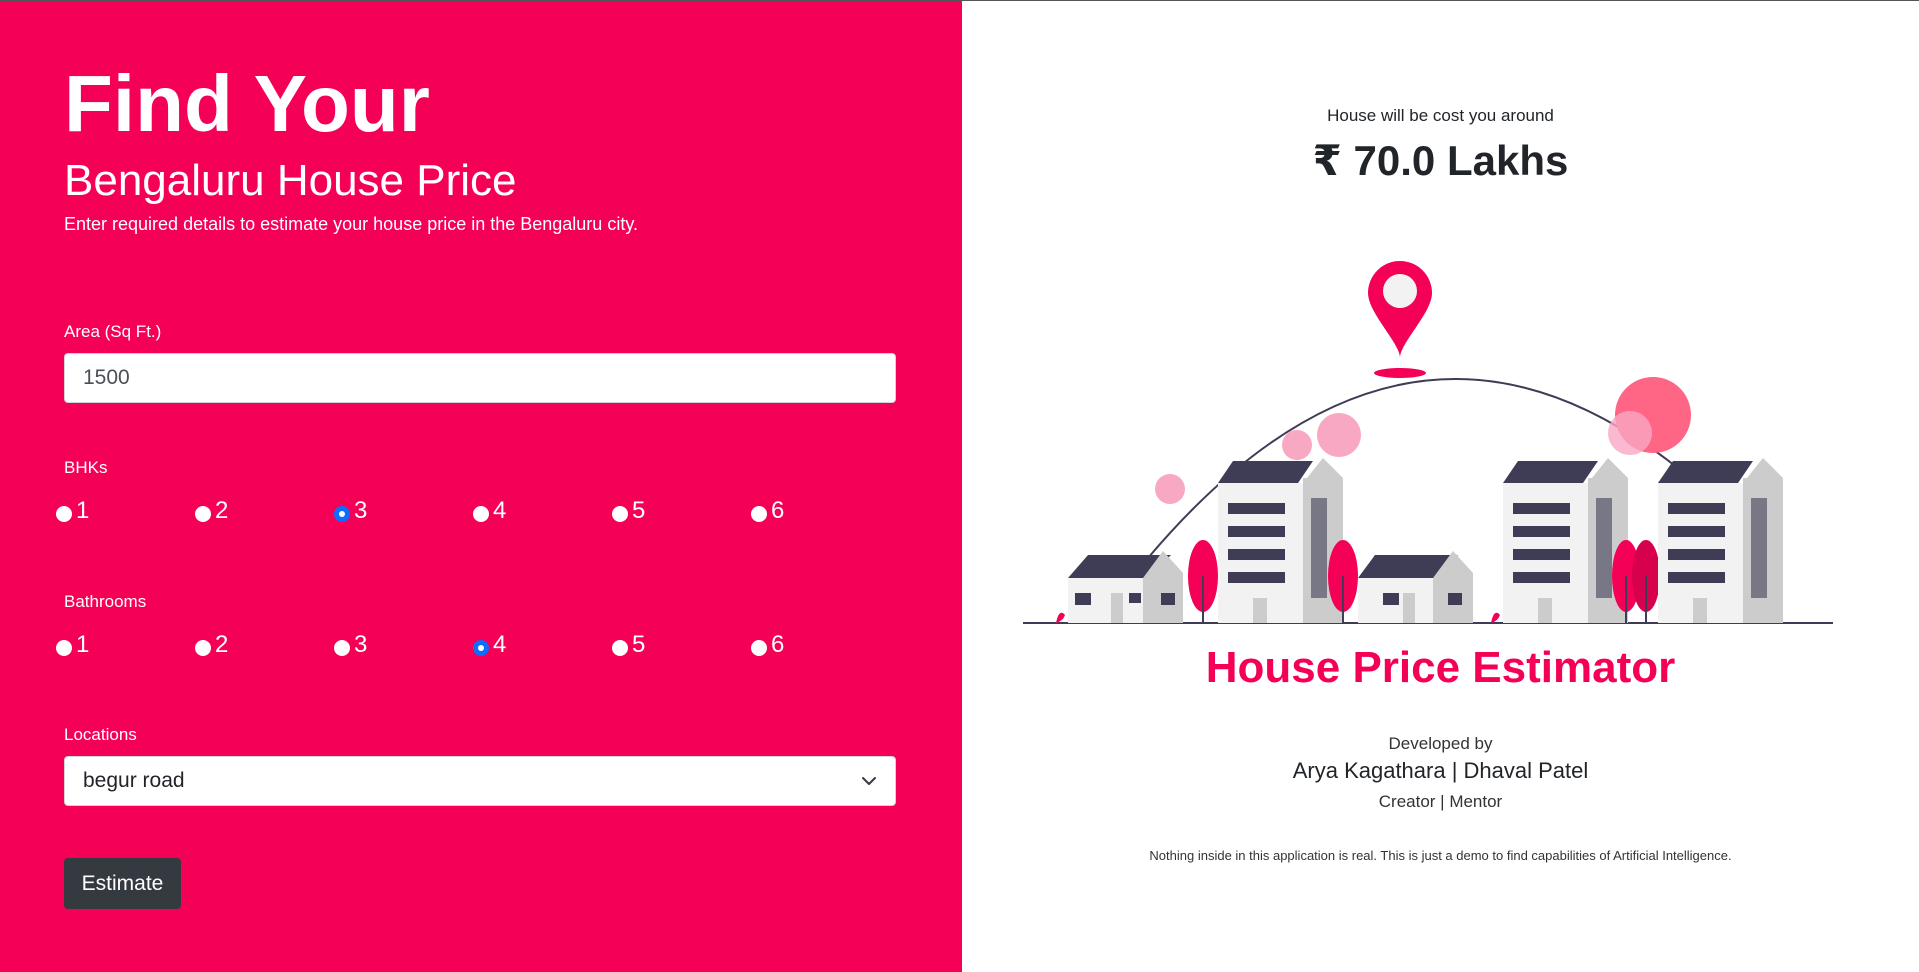  I want to click on bhk-radio-group: 1 2 3 4 5 6, so click(496, 511).